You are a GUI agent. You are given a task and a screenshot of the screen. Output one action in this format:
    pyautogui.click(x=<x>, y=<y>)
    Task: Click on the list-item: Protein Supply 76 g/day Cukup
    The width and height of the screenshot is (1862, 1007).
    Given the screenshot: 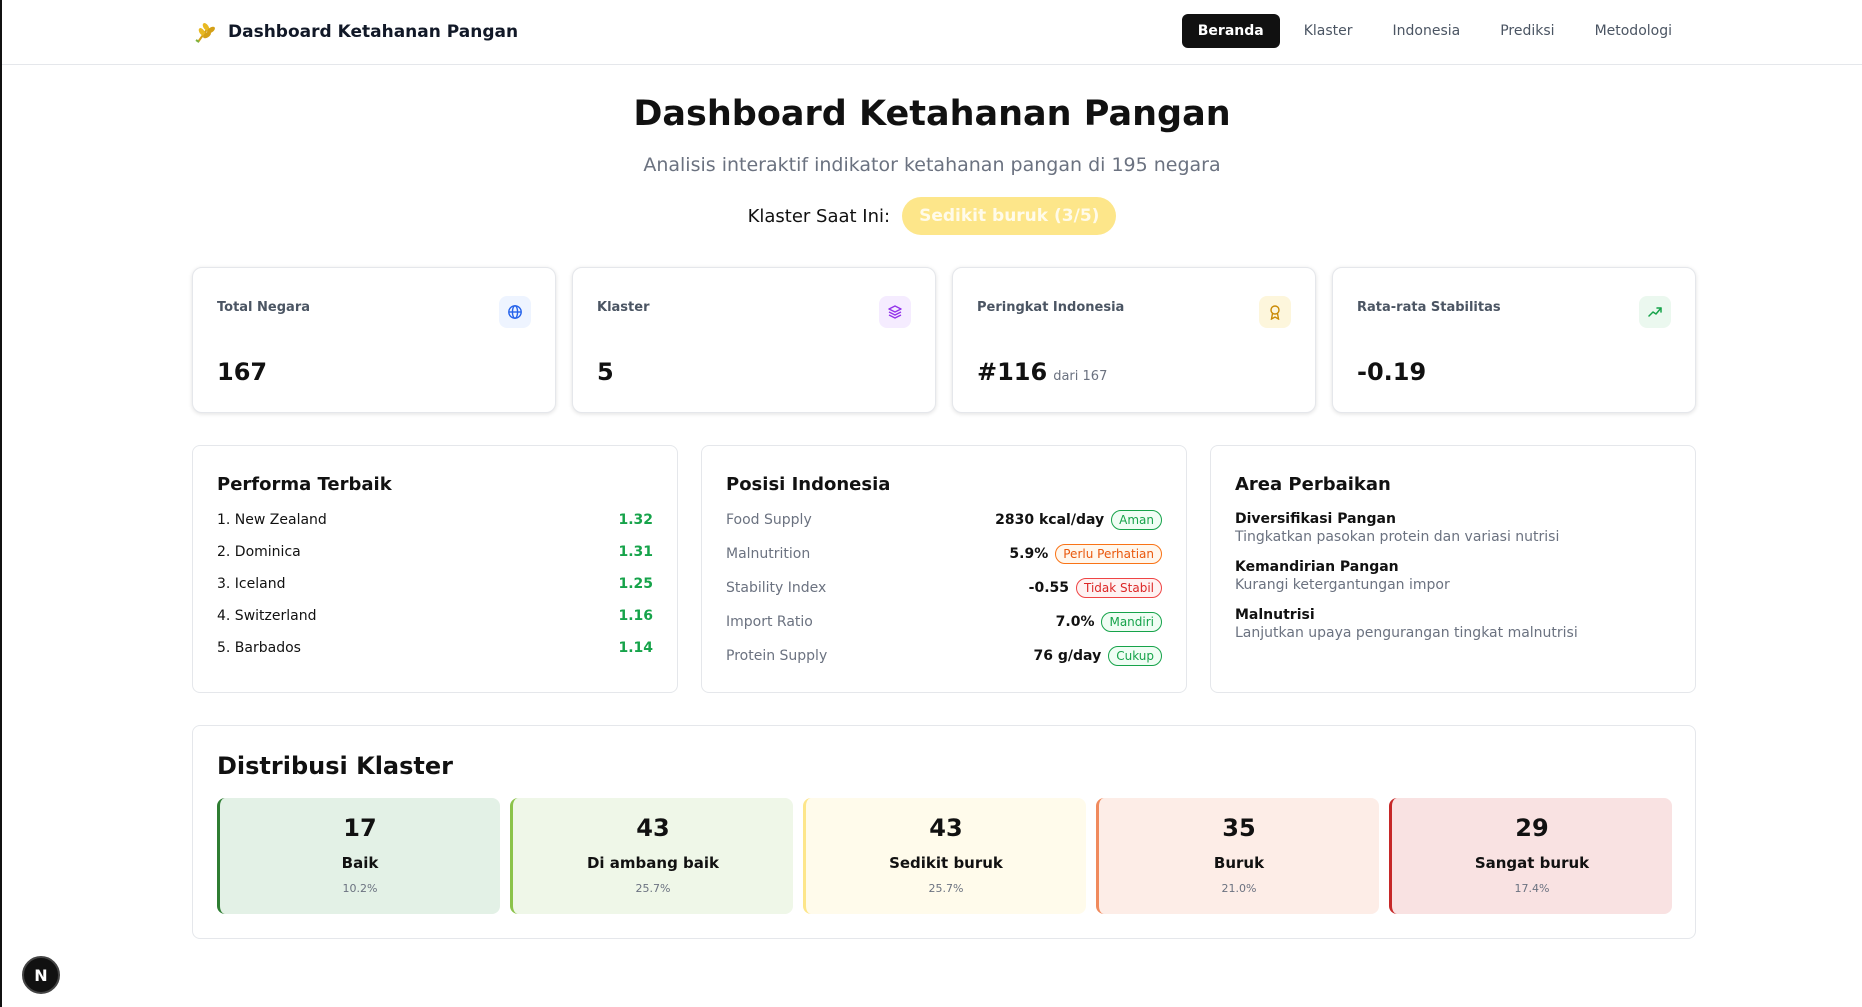 What is the action you would take?
    pyautogui.click(x=944, y=656)
    